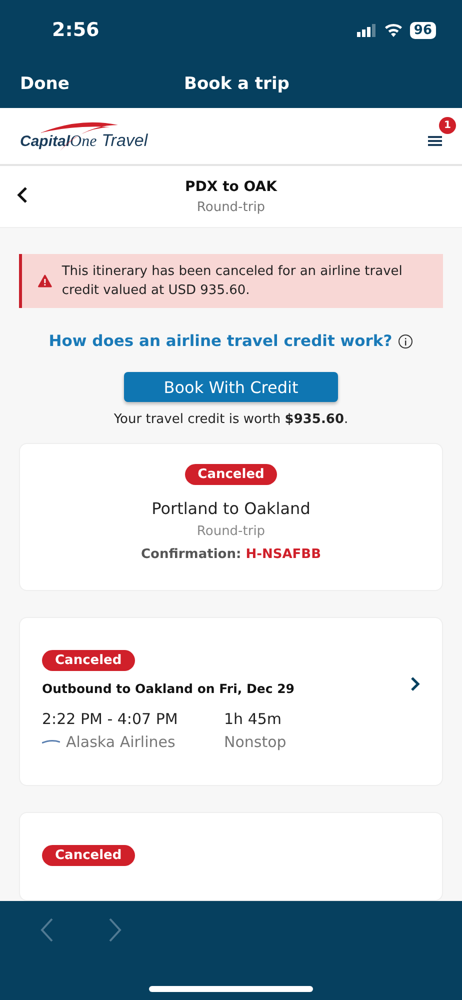 The height and width of the screenshot is (1000, 462). Describe the element at coordinates (231, 419) in the screenshot. I see `credit-note: Your travel credit is worth $935.60.` at that location.